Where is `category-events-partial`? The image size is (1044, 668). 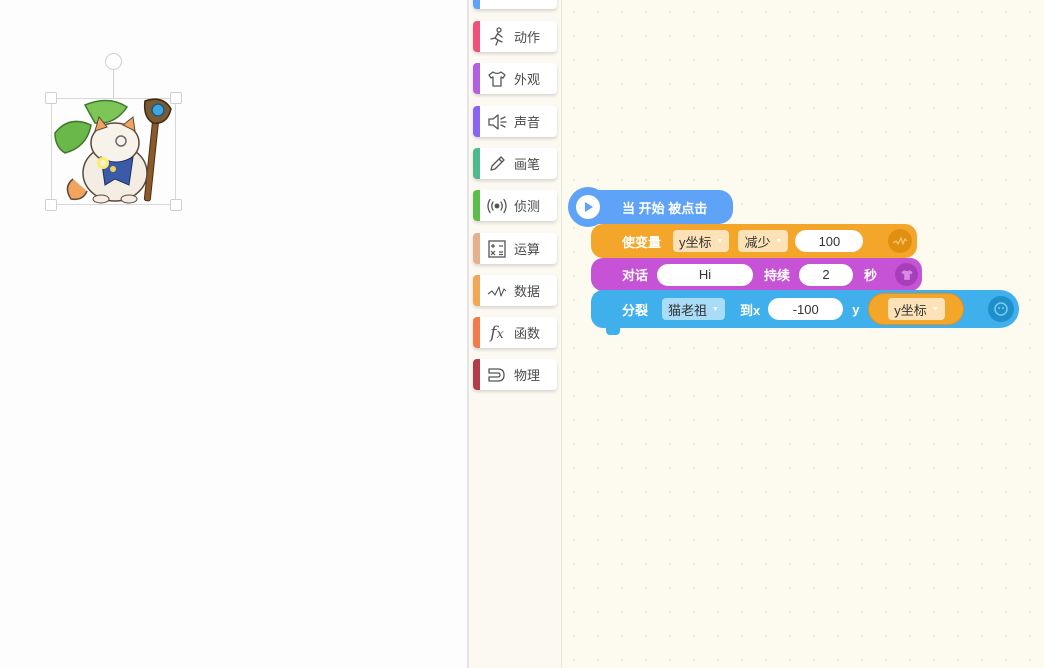
category-events-partial is located at coordinates (515, 4).